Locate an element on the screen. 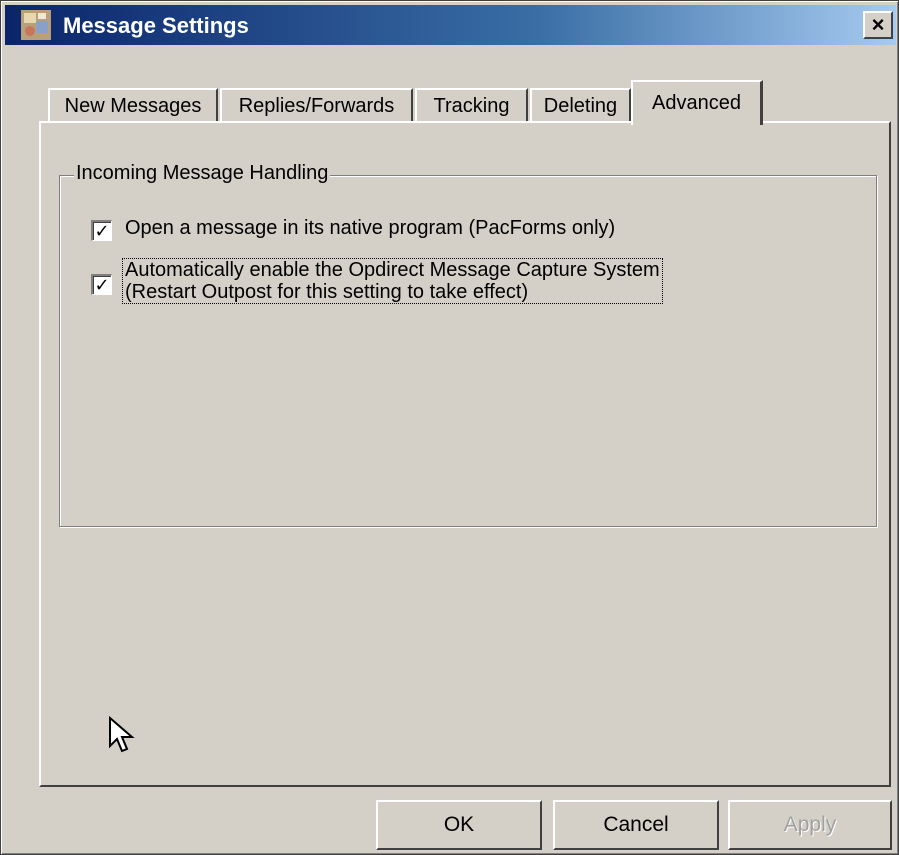 The width and height of the screenshot is (899, 855). close-icon: × is located at coordinates (878, 24).